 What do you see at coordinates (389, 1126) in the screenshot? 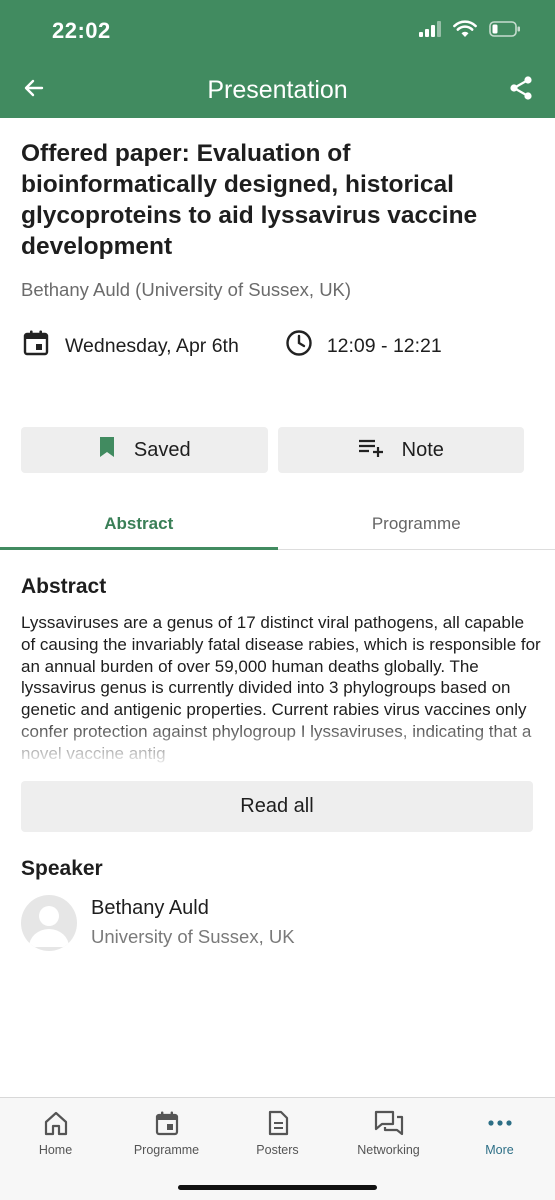
I see `chat-icon` at bounding box center [389, 1126].